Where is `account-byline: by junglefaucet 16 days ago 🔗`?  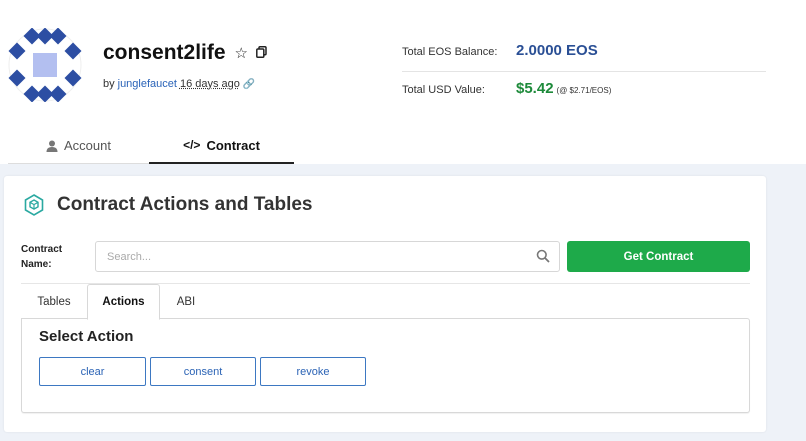 account-byline: by junglefaucet 16 days ago 🔗 is located at coordinates (179, 84).